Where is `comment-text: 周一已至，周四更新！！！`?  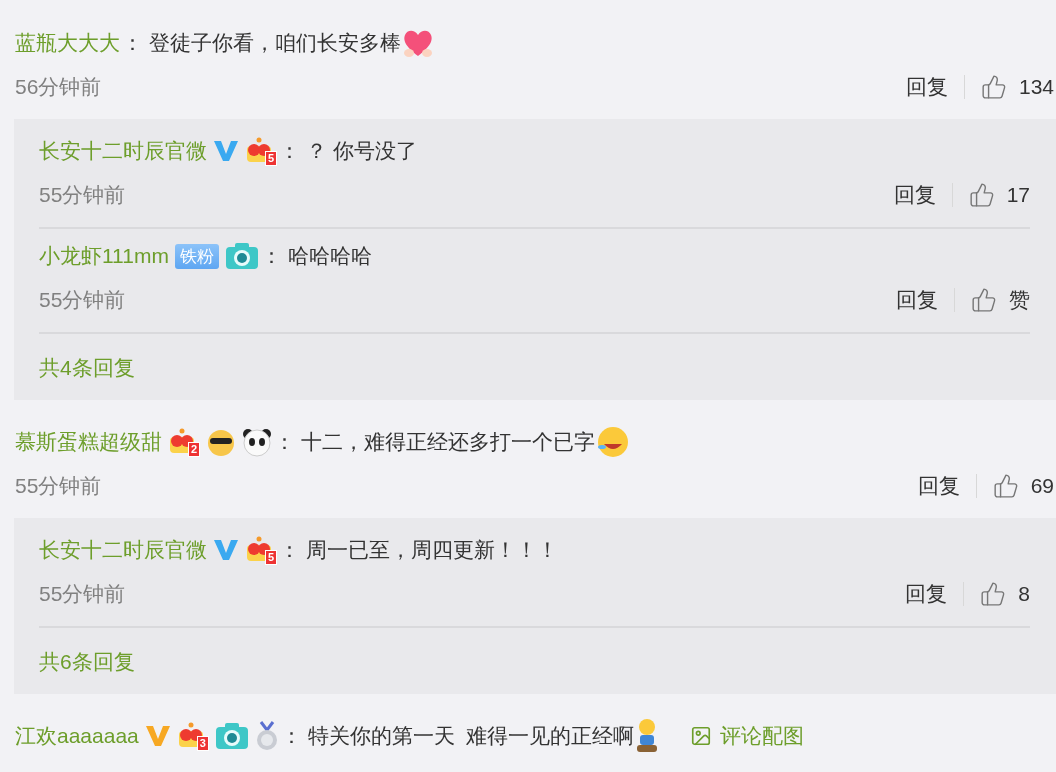 comment-text: 周一已至，周四更新！！！ is located at coordinates (432, 550).